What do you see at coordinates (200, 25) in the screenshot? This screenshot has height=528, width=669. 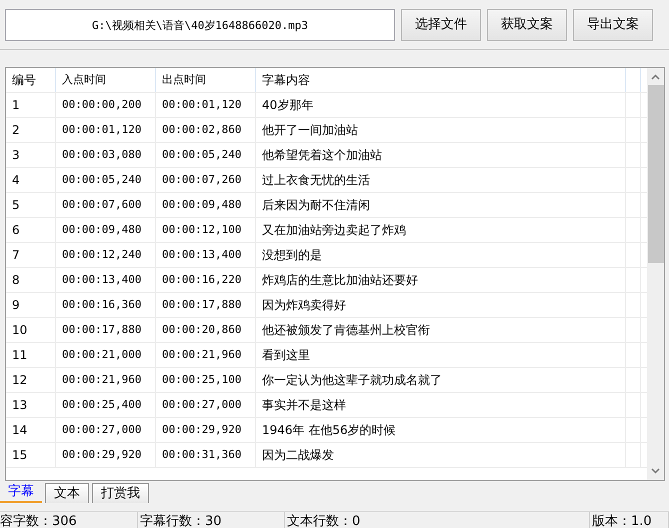 I see `file-path-field: G:\视频相关\语音\40岁1648866020.mp3` at bounding box center [200, 25].